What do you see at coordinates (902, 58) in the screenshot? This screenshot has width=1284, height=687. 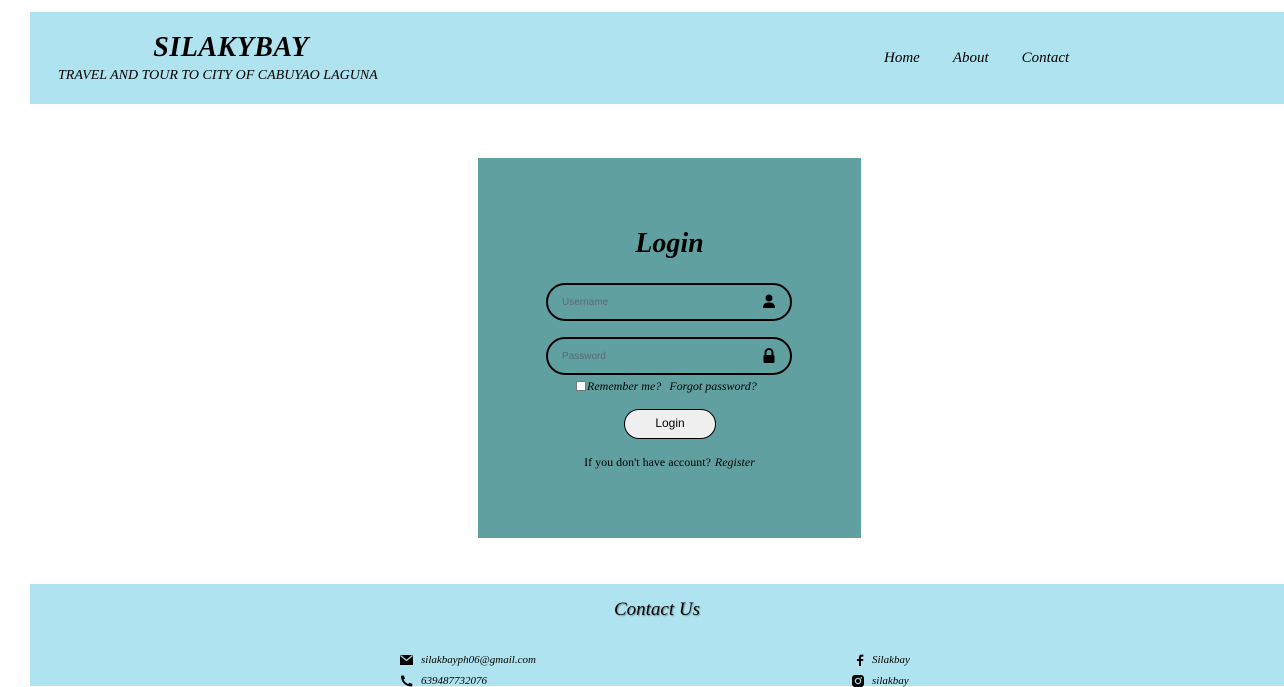 I see `nav-home-link: Home` at bounding box center [902, 58].